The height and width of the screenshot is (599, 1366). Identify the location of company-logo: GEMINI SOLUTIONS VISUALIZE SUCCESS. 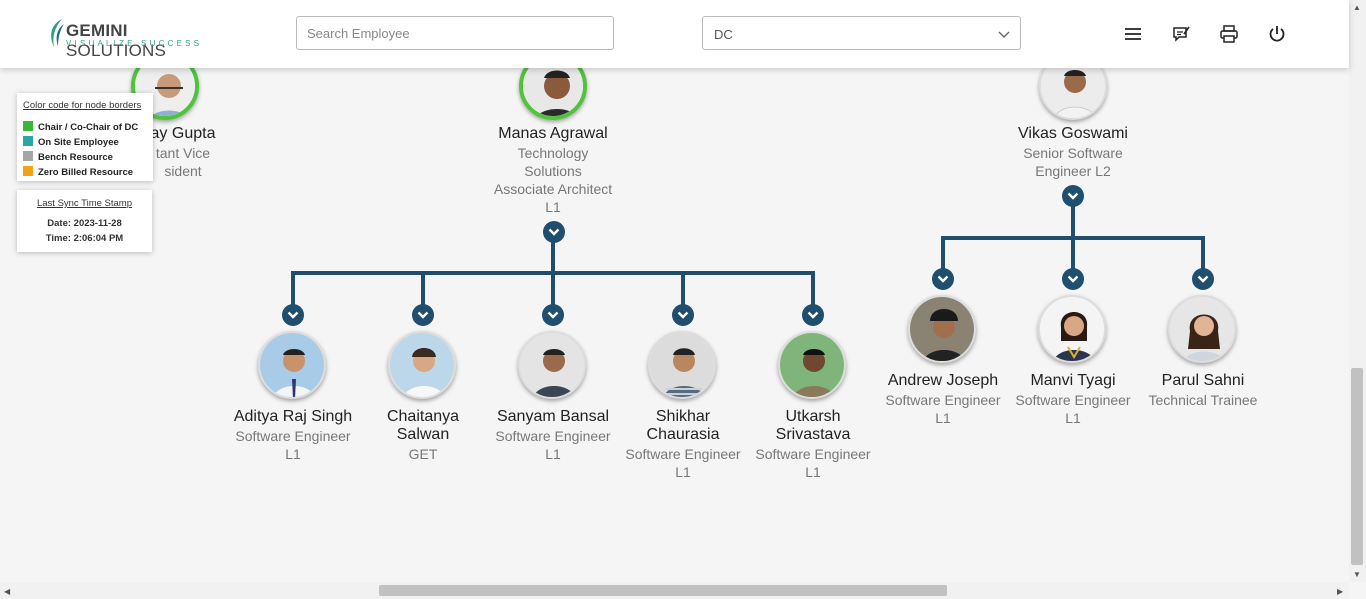
(131, 39).